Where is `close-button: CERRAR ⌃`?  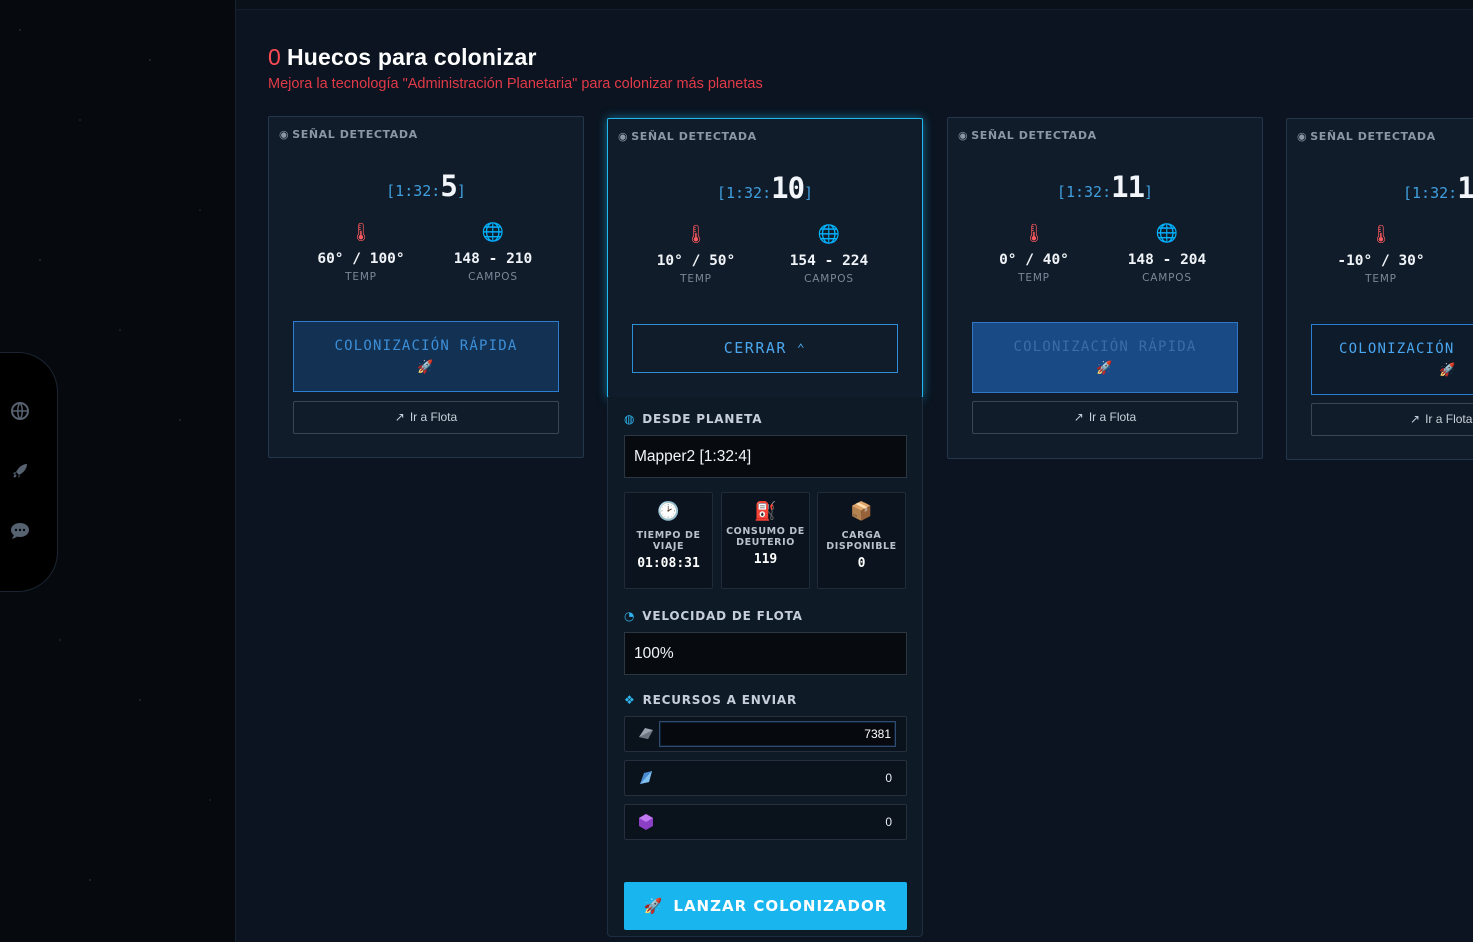
close-button: CERRAR ⌃ is located at coordinates (765, 348).